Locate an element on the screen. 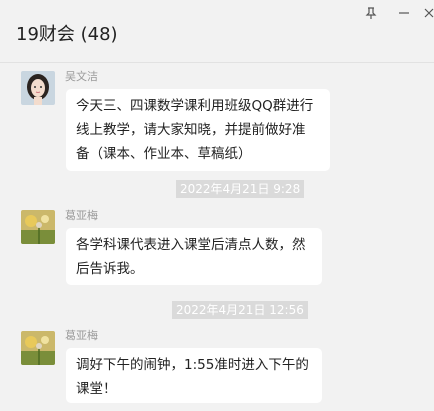 The image size is (434, 411). chat-title: 19财会 (48) is located at coordinates (67, 34).